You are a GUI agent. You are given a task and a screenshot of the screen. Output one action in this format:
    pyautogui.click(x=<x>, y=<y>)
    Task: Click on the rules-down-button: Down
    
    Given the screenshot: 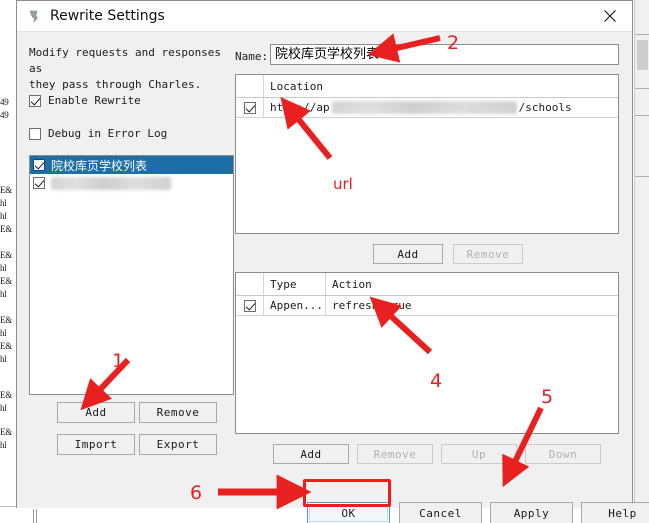 What is the action you would take?
    pyautogui.click(x=563, y=454)
    